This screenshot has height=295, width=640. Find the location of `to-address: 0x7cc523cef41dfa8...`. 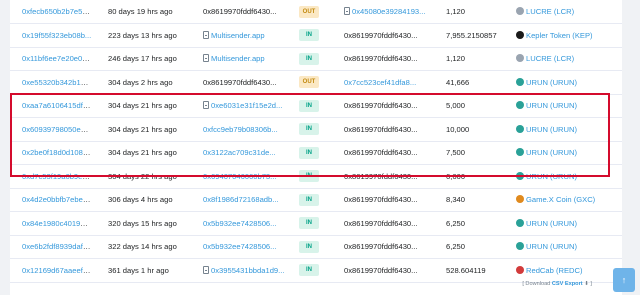

to-address: 0x7cc523cef41dfa8... is located at coordinates (380, 82).